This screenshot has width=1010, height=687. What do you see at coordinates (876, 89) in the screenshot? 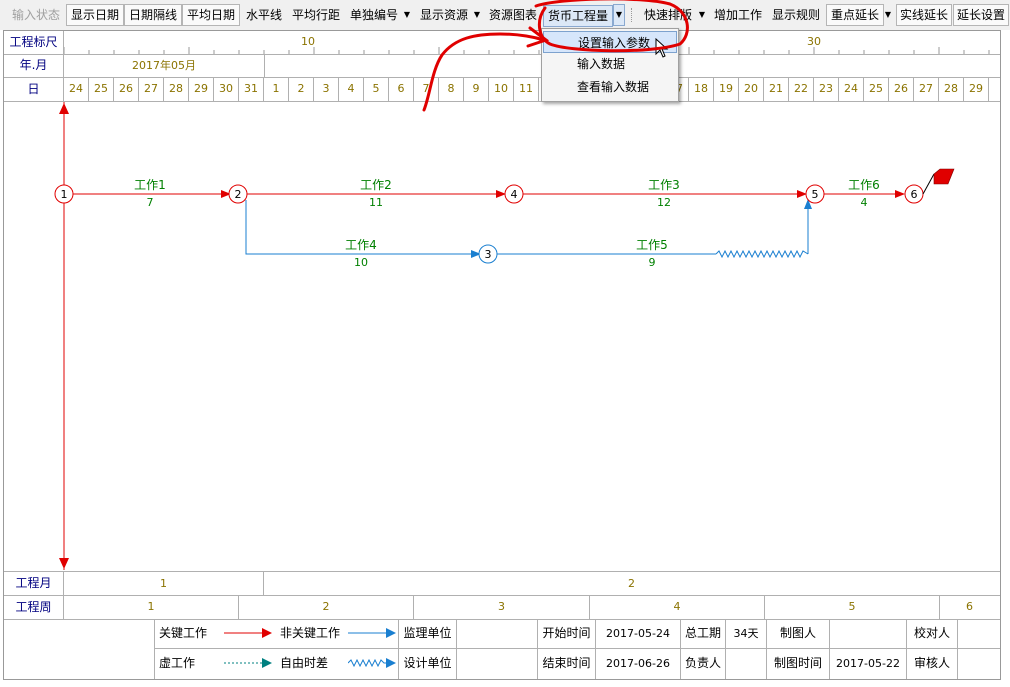
I see `day-cell: 25` at bounding box center [876, 89].